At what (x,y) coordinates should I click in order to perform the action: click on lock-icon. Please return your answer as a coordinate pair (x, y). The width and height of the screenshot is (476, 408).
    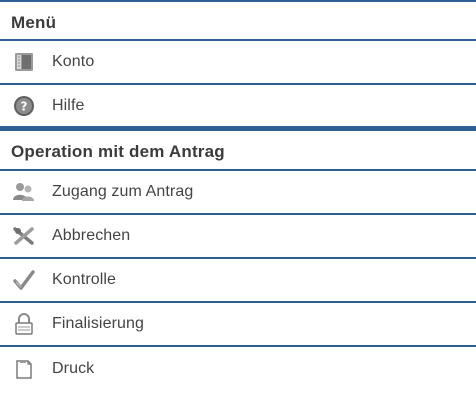
    Looking at the image, I should click on (24, 324).